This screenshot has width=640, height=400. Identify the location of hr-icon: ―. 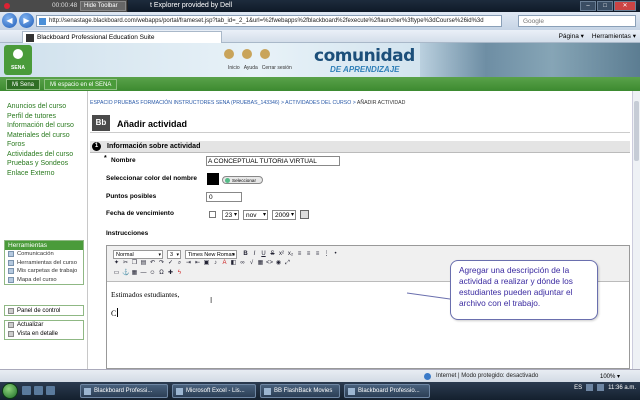
(143, 273).